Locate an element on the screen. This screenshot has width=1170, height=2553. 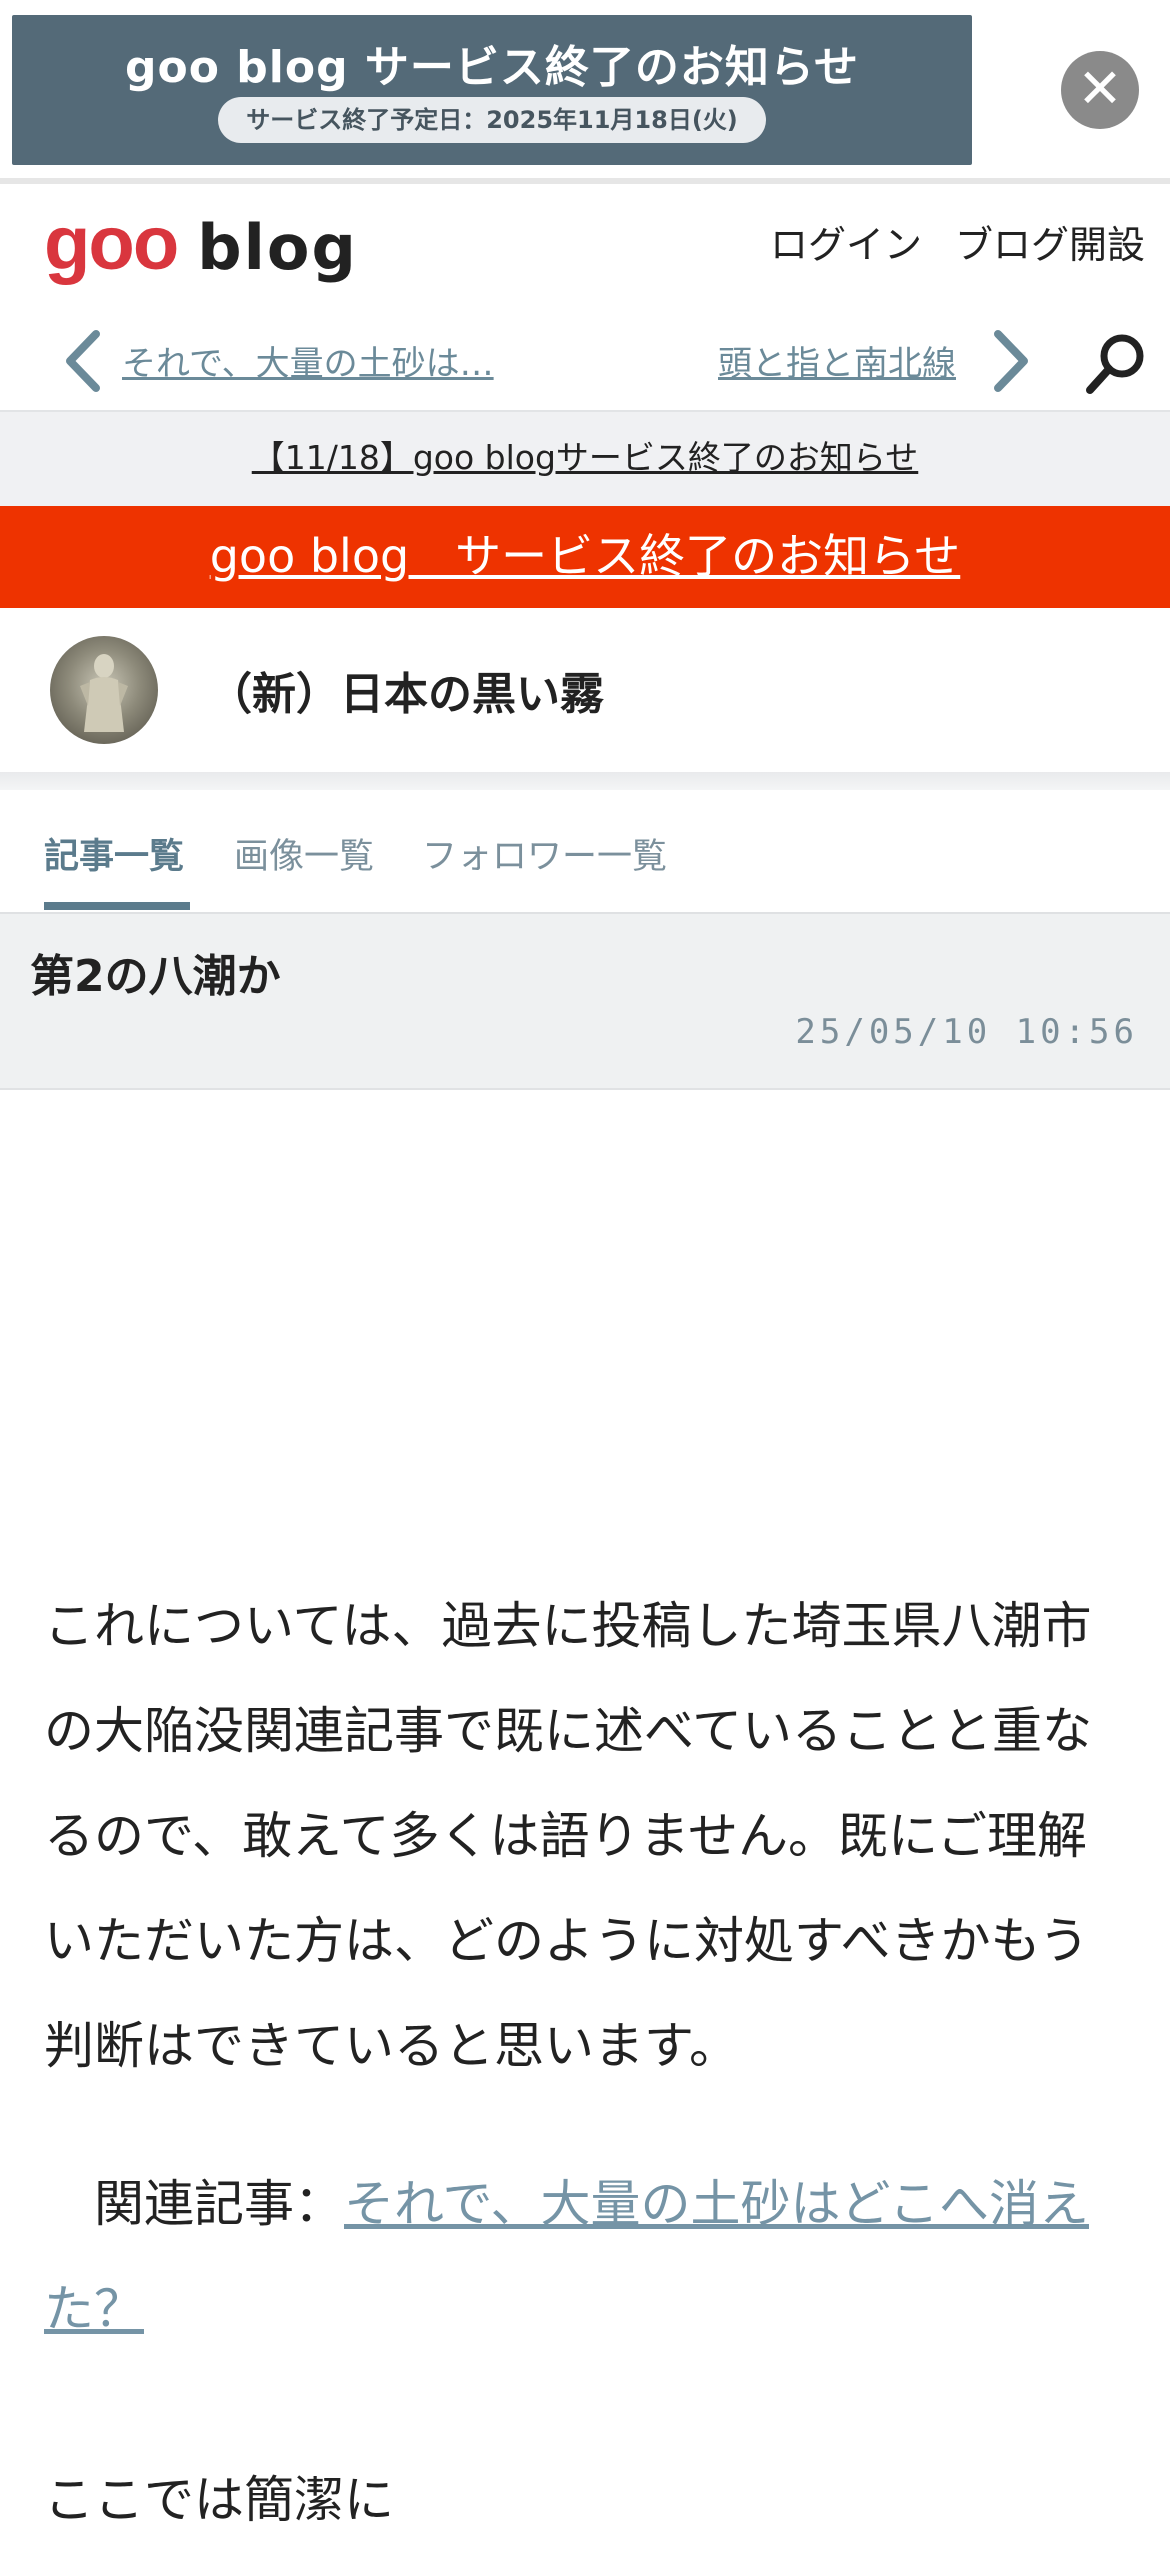
active-tab-indicator is located at coordinates (117, 906).